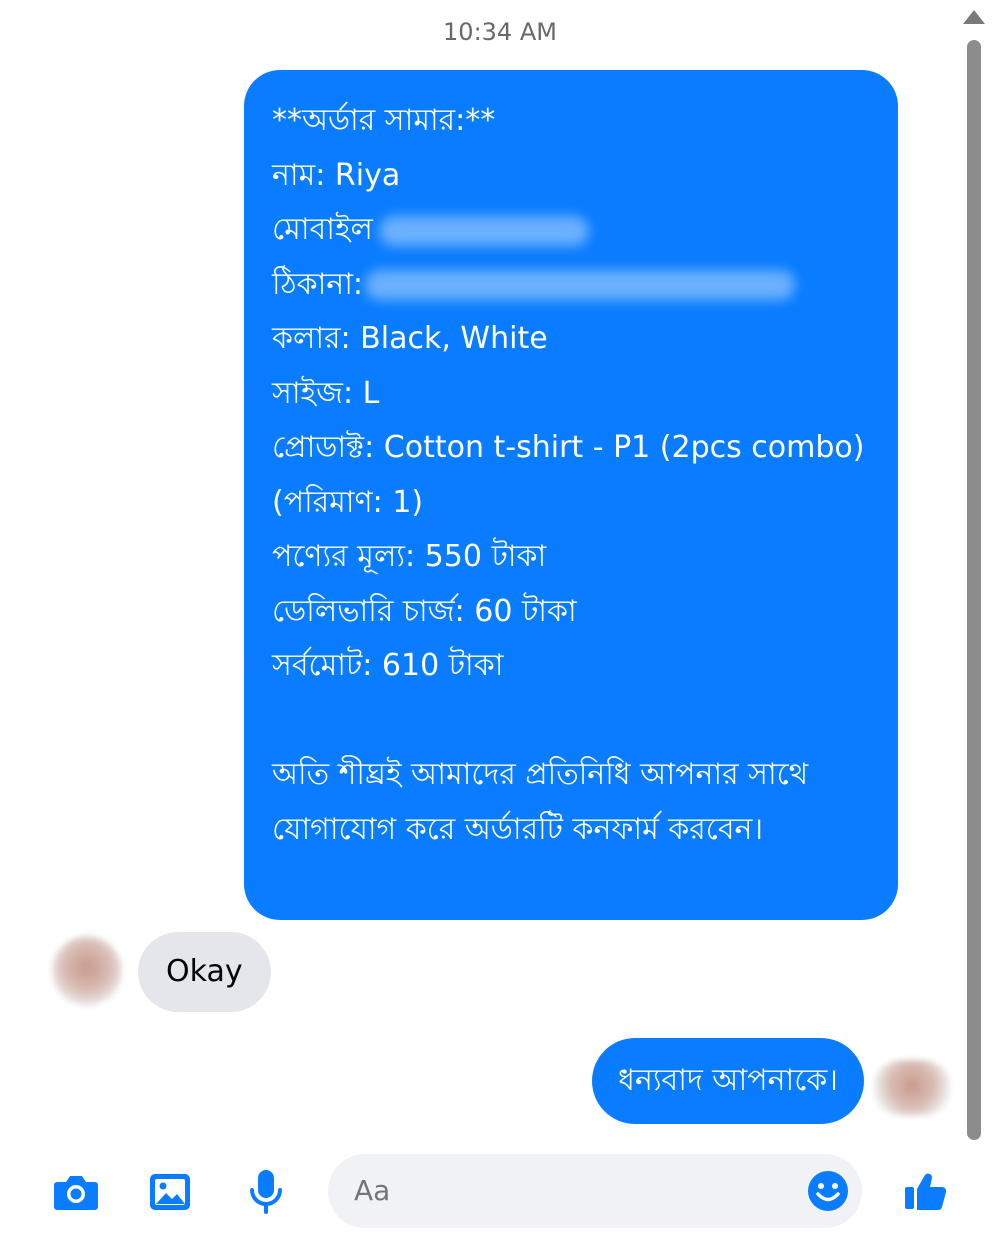 The height and width of the screenshot is (1250, 1000). What do you see at coordinates (828, 1191) in the screenshot?
I see `emoji-icon` at bounding box center [828, 1191].